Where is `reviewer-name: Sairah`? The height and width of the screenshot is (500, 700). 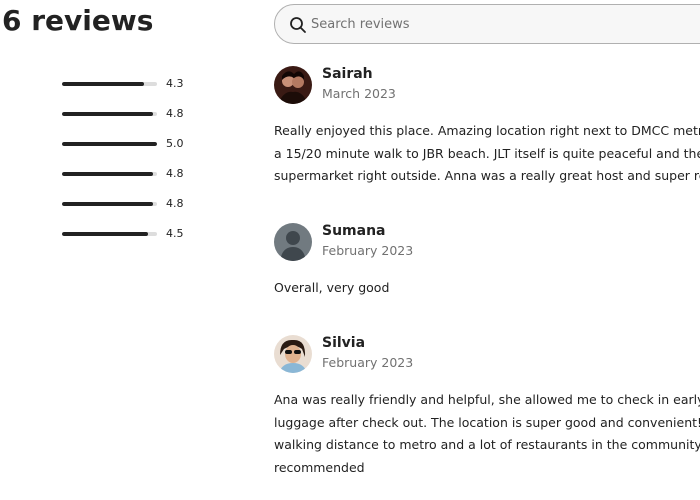
reviewer-name: Sairah is located at coordinates (347, 74).